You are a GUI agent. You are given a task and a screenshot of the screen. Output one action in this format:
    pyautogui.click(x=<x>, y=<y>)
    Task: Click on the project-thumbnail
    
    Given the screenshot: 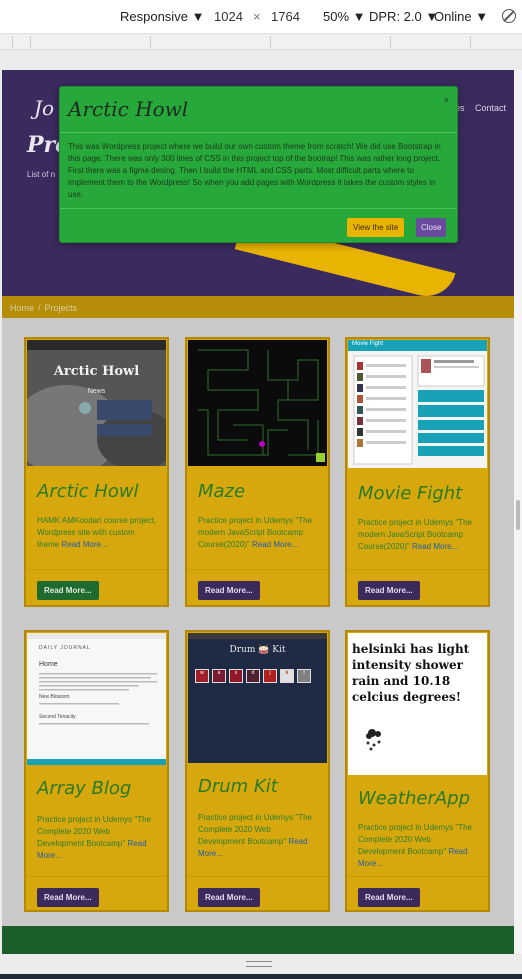 What is the action you would take?
    pyautogui.click(x=257, y=403)
    